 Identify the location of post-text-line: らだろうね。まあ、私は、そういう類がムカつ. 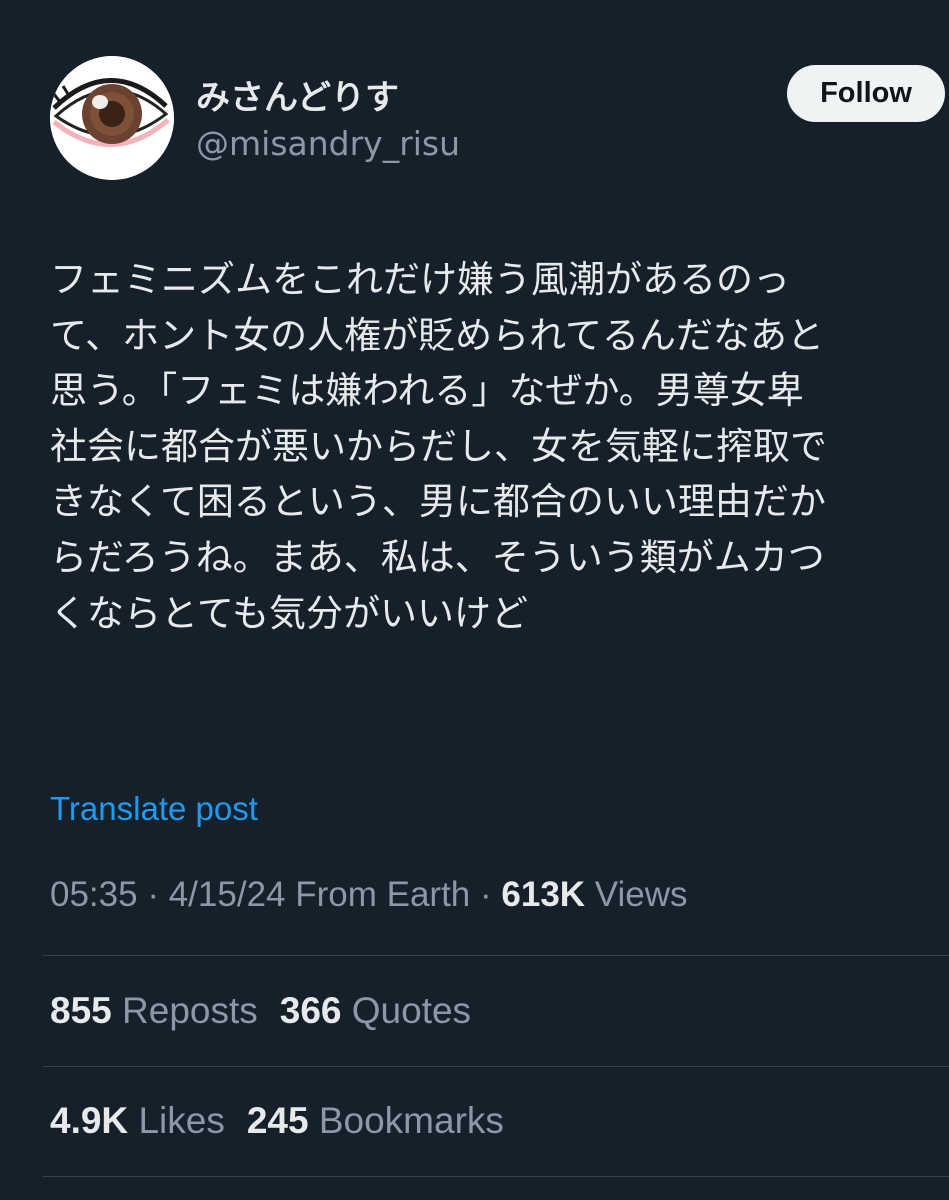
(437, 557).